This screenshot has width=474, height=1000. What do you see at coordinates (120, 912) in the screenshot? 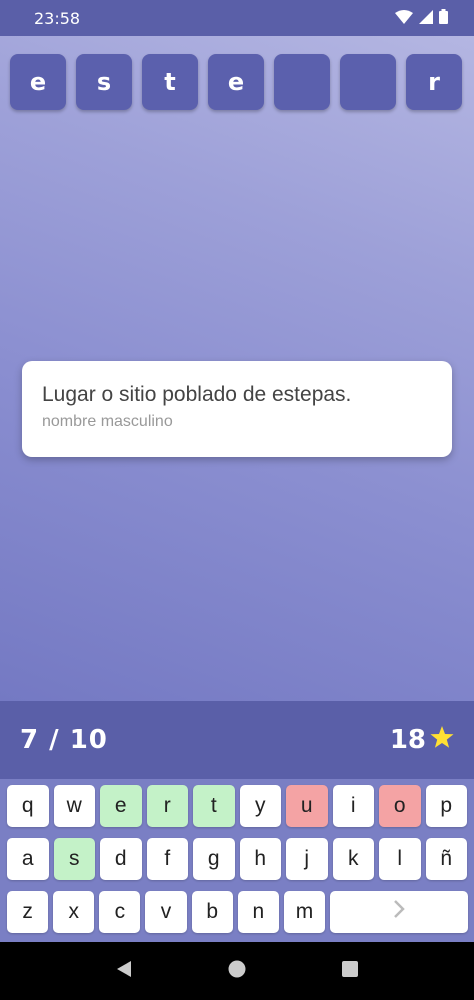
I see `key-c: c` at bounding box center [120, 912].